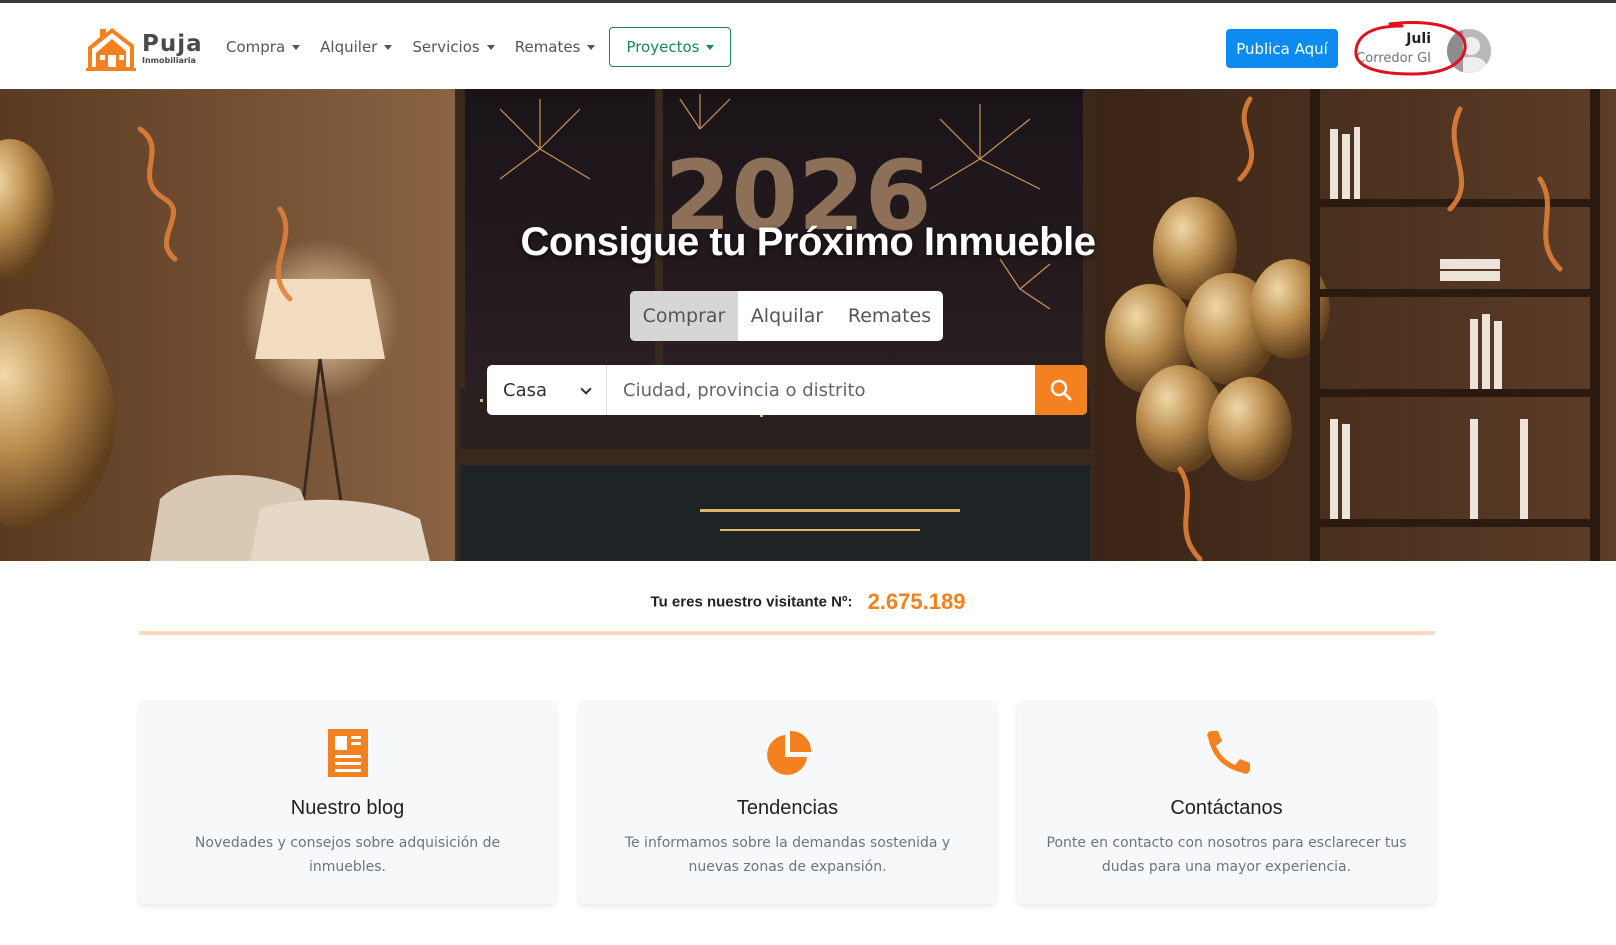 The width and height of the screenshot is (1616, 945). What do you see at coordinates (789, 752) in the screenshot?
I see `pie-chart-icon` at bounding box center [789, 752].